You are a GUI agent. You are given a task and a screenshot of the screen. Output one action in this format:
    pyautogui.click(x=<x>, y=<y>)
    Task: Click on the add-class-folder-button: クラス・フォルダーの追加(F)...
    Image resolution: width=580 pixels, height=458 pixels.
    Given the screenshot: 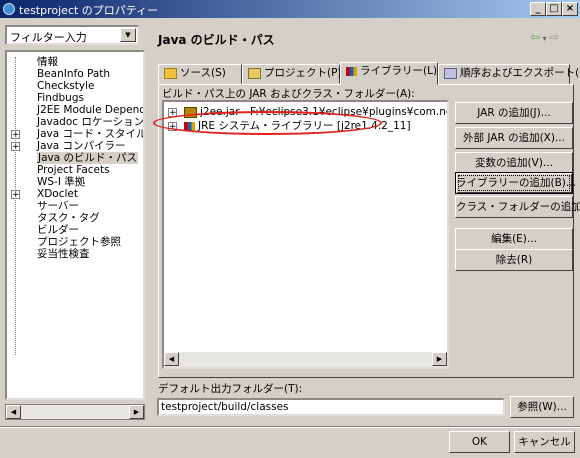 What is the action you would take?
    pyautogui.click(x=517, y=207)
    